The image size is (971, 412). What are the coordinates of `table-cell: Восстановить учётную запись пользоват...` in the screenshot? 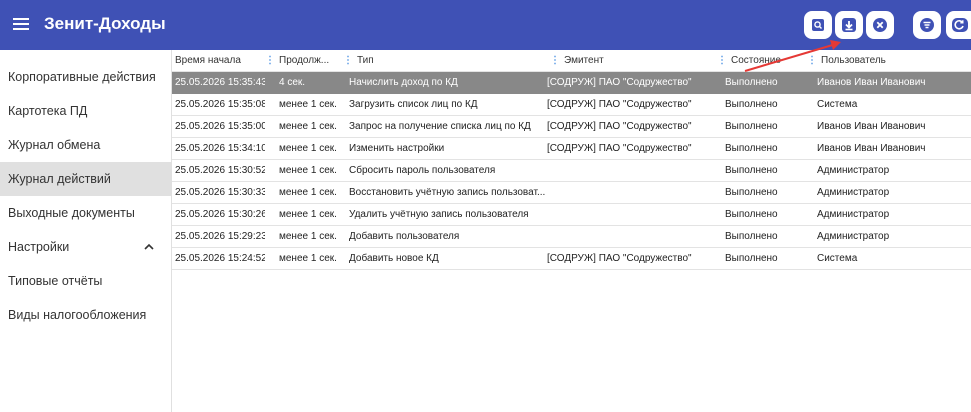 It's located at (447, 192).